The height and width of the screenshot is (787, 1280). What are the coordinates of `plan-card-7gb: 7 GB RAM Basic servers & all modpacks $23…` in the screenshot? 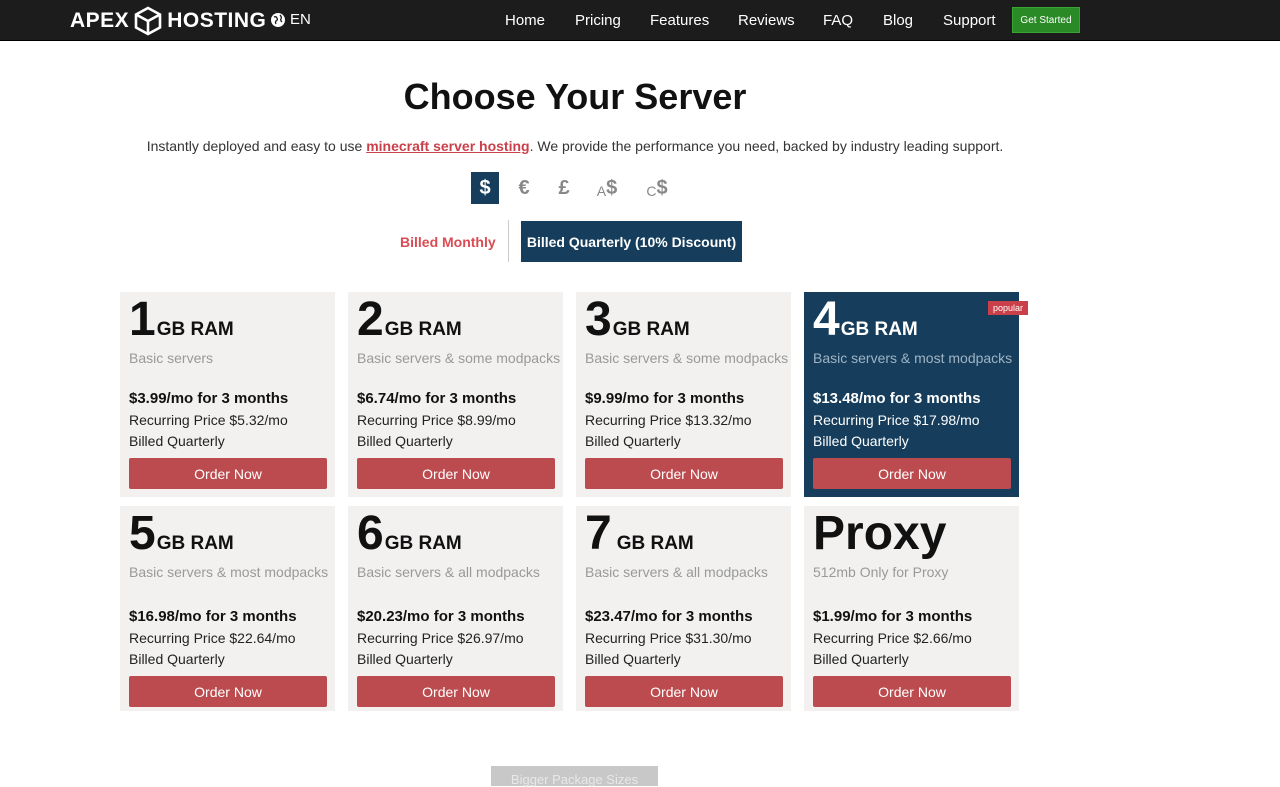 It's located at (683, 608).